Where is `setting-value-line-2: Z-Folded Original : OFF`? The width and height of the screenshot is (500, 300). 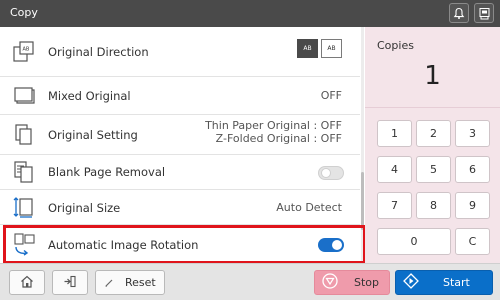
setting-value-line-2: Z-Folded Original : OFF is located at coordinates (278, 138).